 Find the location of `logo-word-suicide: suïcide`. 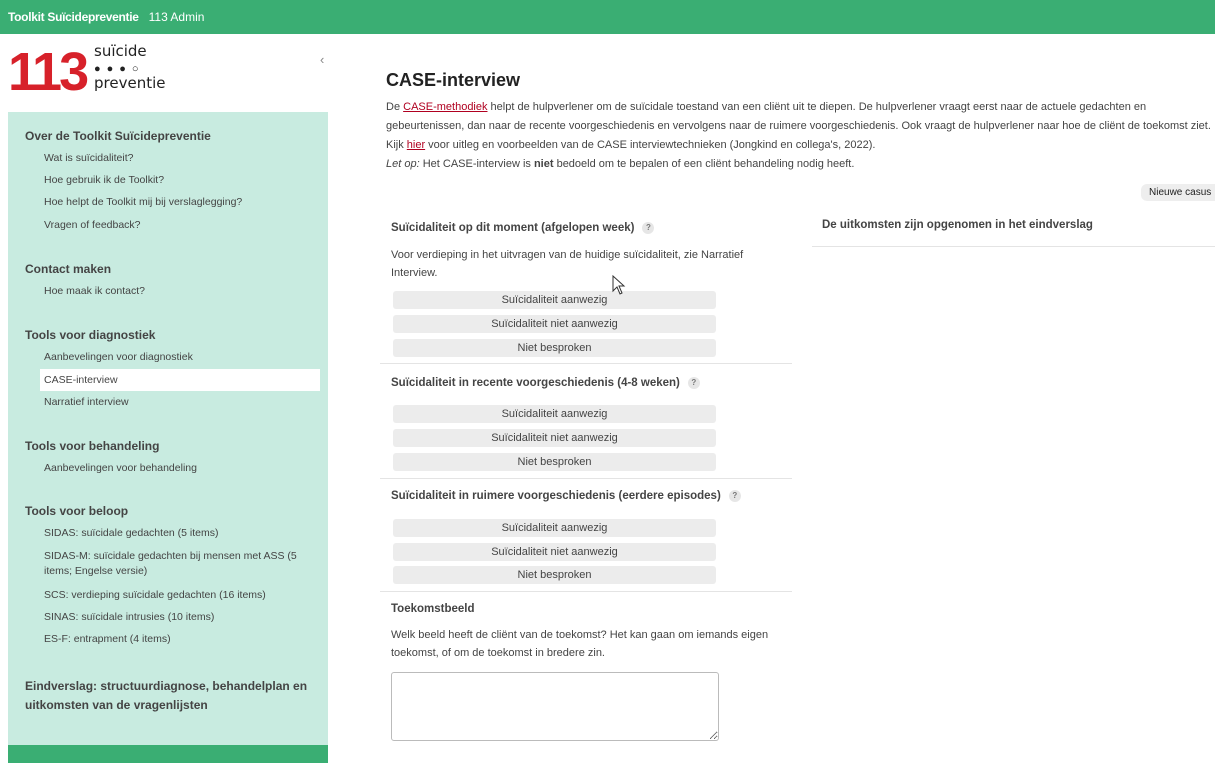

logo-word-suicide: suïcide is located at coordinates (120, 51).